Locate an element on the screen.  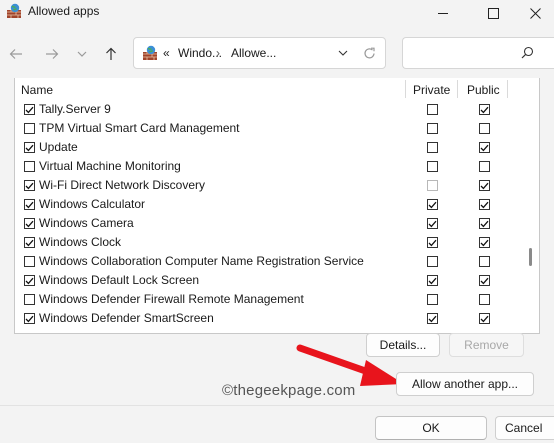
app-row: Update is located at coordinates (270, 147).